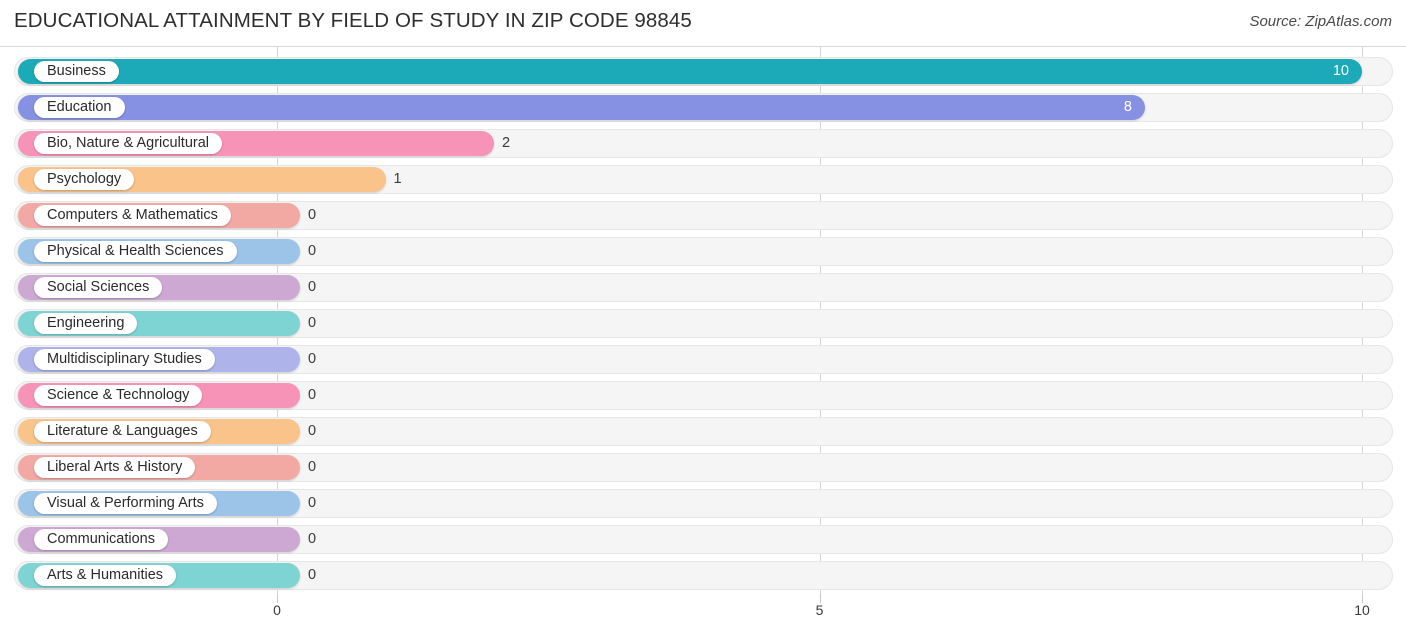 The width and height of the screenshot is (1406, 632). What do you see at coordinates (703, 613) in the screenshot?
I see `x-axis: 0 5 10` at bounding box center [703, 613].